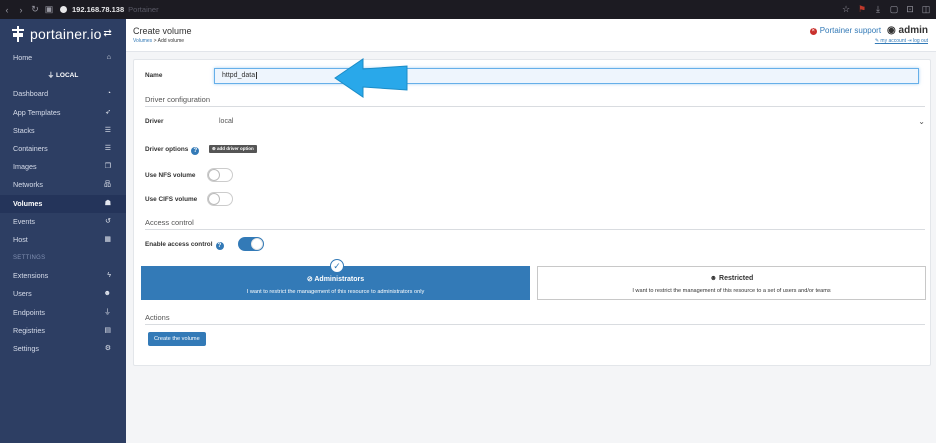  Describe the element at coordinates (63, 185) in the screenshot. I see `sidebar-item-networks: Networks 品` at that location.